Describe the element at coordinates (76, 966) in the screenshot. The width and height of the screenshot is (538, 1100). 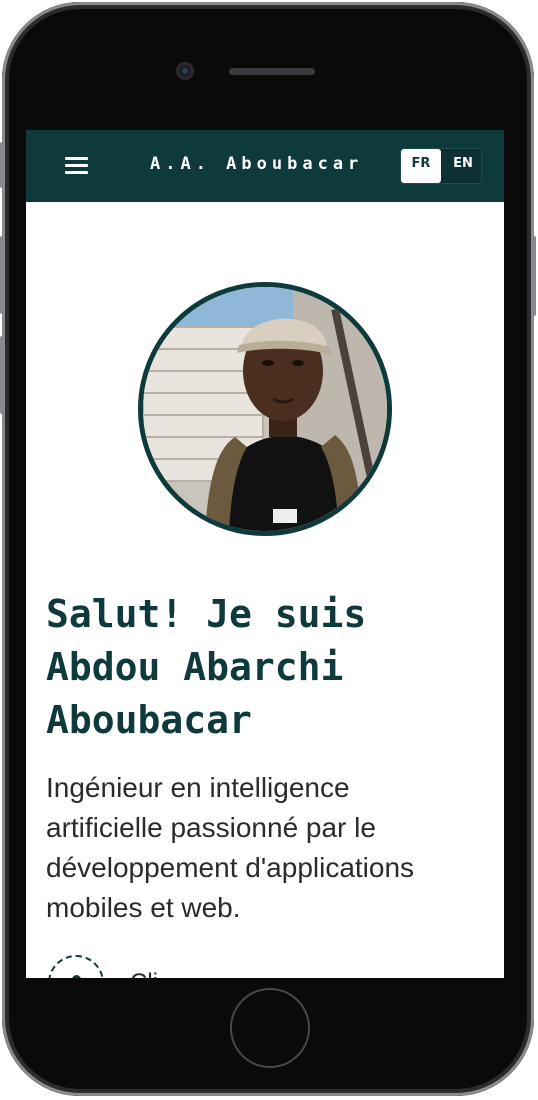
I see `contact-icon` at that location.